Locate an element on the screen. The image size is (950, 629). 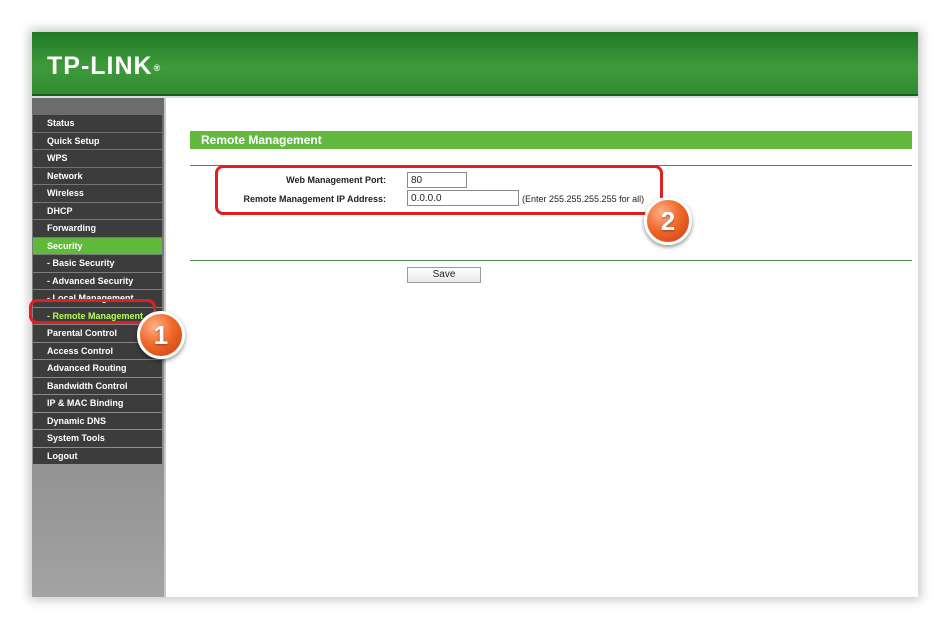
sidebar-item-forwarding: Forwarding is located at coordinates (97, 228).